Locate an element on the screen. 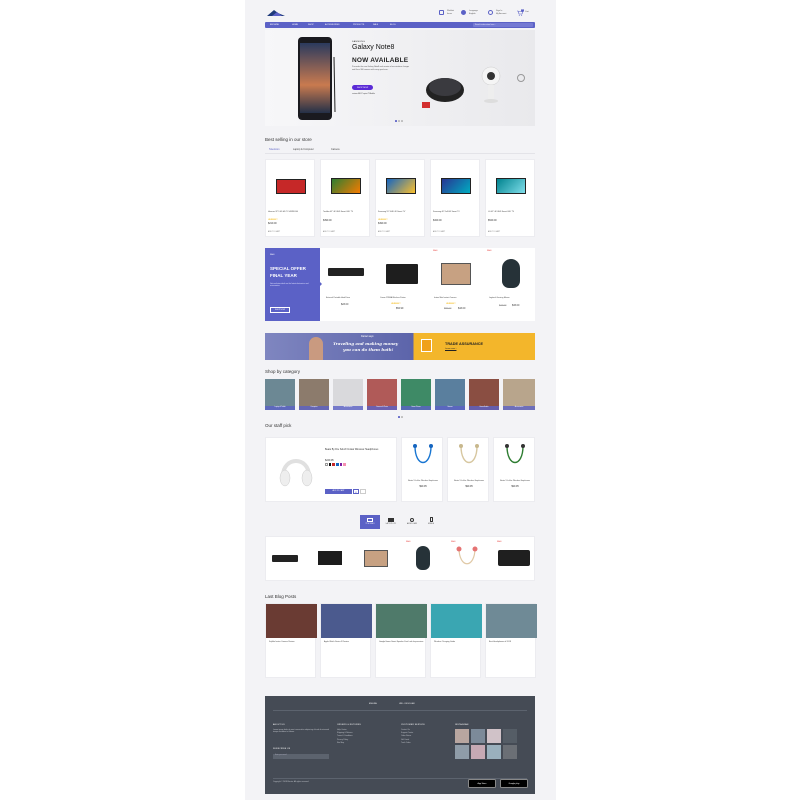  nav-item-sale: SALE is located at coordinates (375, 25).